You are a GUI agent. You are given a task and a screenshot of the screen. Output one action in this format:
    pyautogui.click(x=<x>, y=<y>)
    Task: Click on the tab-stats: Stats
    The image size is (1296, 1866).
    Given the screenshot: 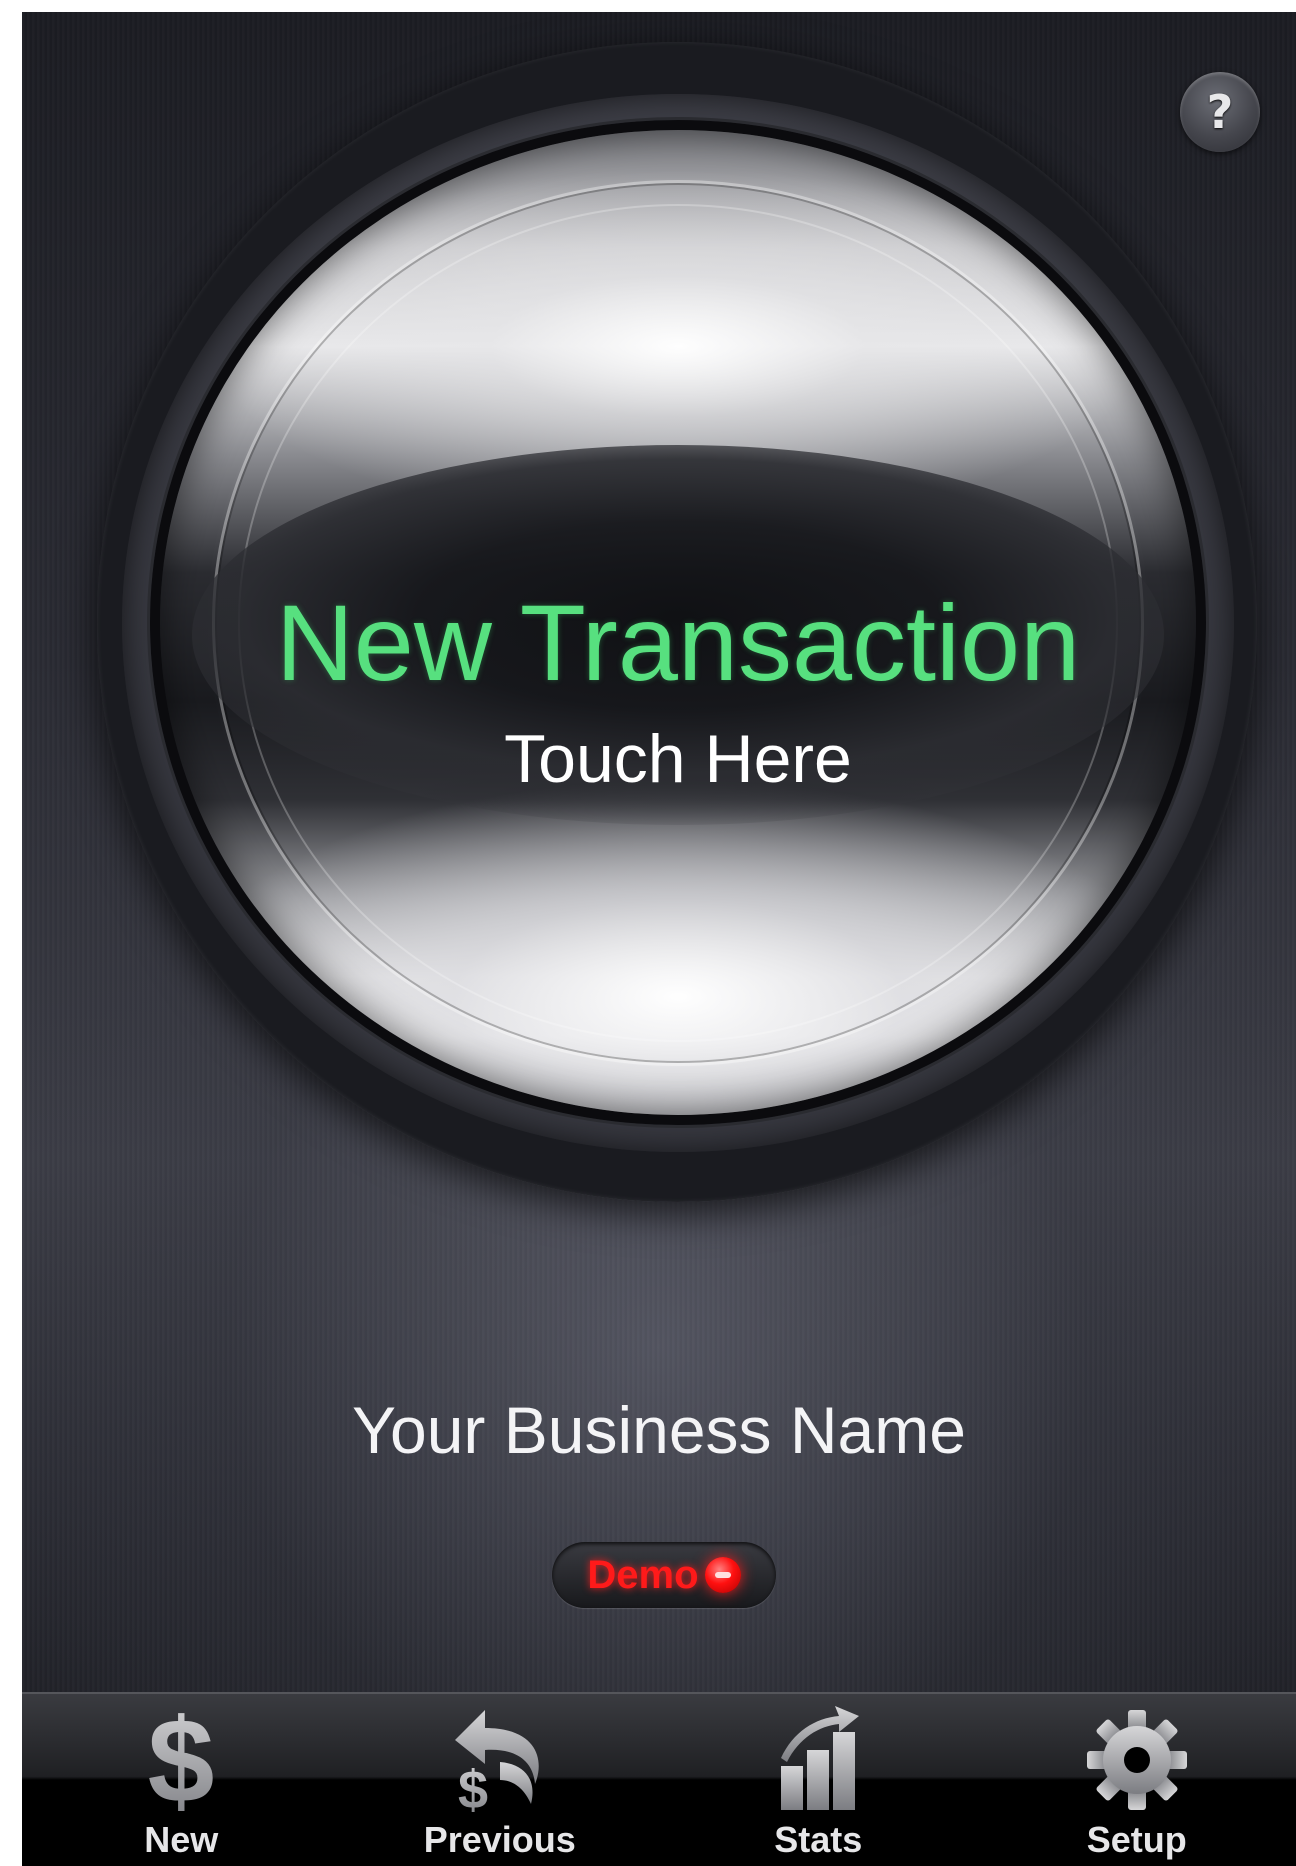 What is the action you would take?
    pyautogui.click(x=818, y=1780)
    